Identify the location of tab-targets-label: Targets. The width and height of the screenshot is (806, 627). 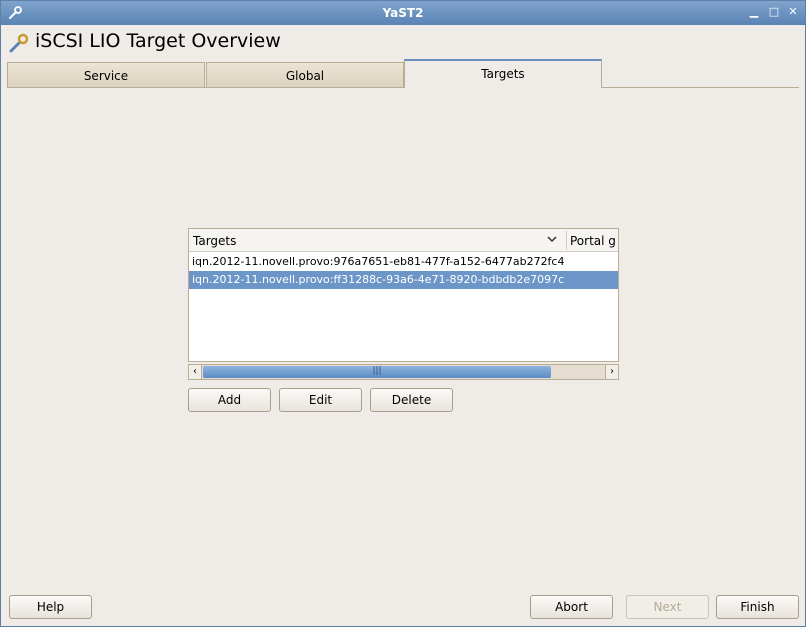
(503, 74).